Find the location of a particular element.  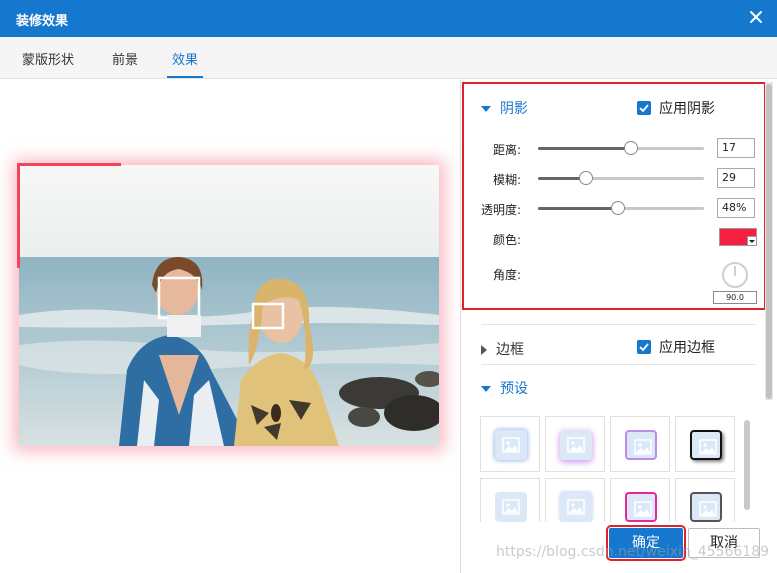

presets-grid is located at coordinates (618, 468).